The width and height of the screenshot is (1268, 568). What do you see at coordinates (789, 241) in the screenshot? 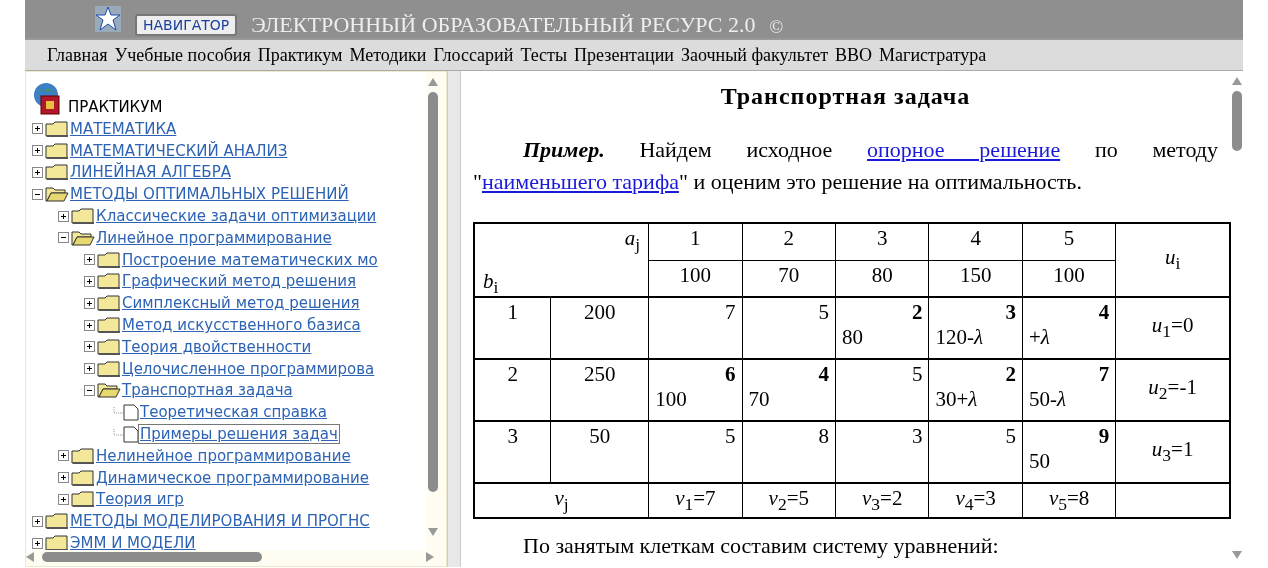
I see `table-cell: 2` at bounding box center [789, 241].